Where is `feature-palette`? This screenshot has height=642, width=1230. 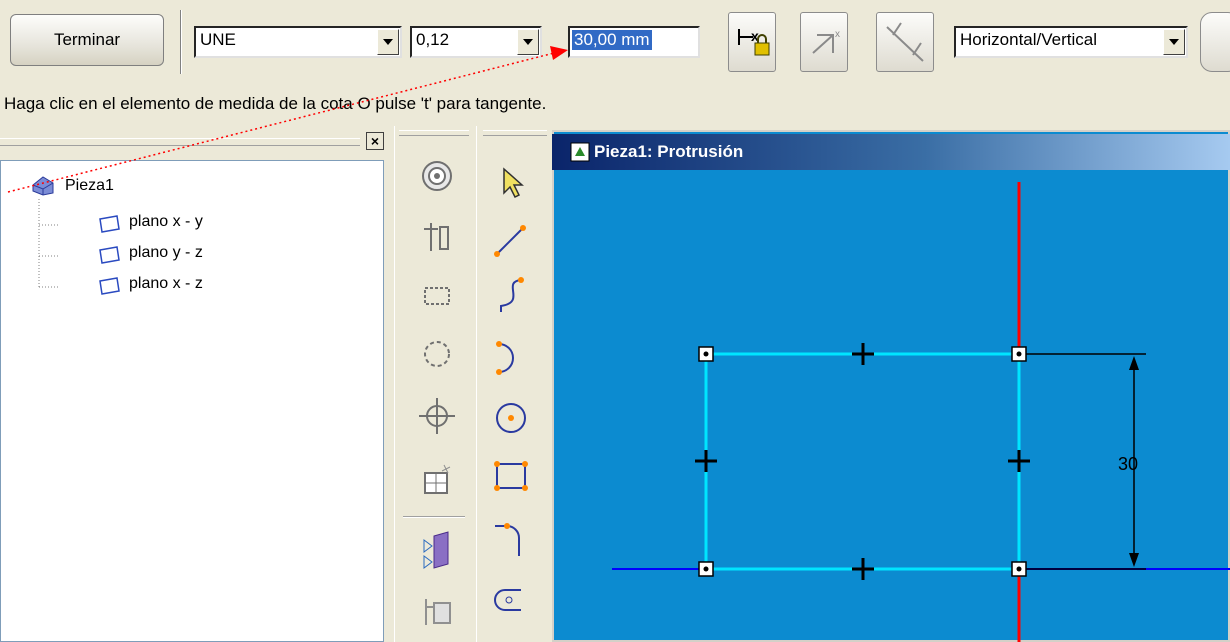
feature-palette is located at coordinates (434, 384).